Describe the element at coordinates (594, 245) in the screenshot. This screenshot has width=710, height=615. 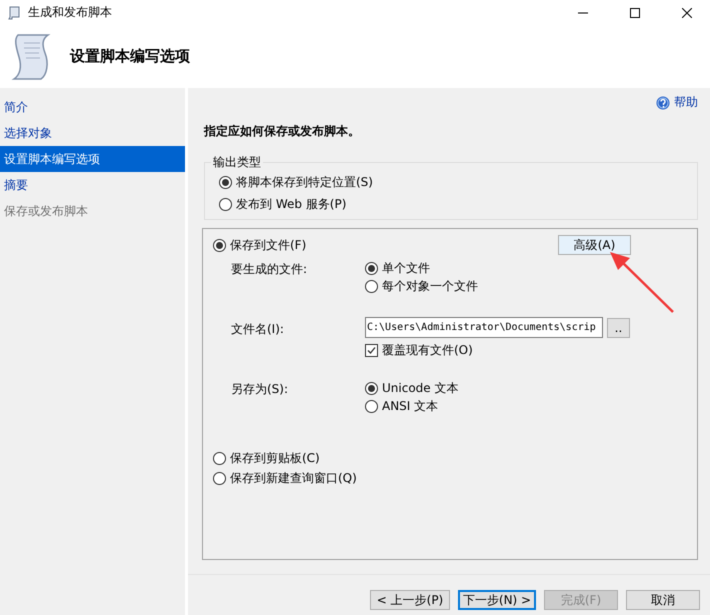
I see `advanced-button: 高级(A)` at that location.